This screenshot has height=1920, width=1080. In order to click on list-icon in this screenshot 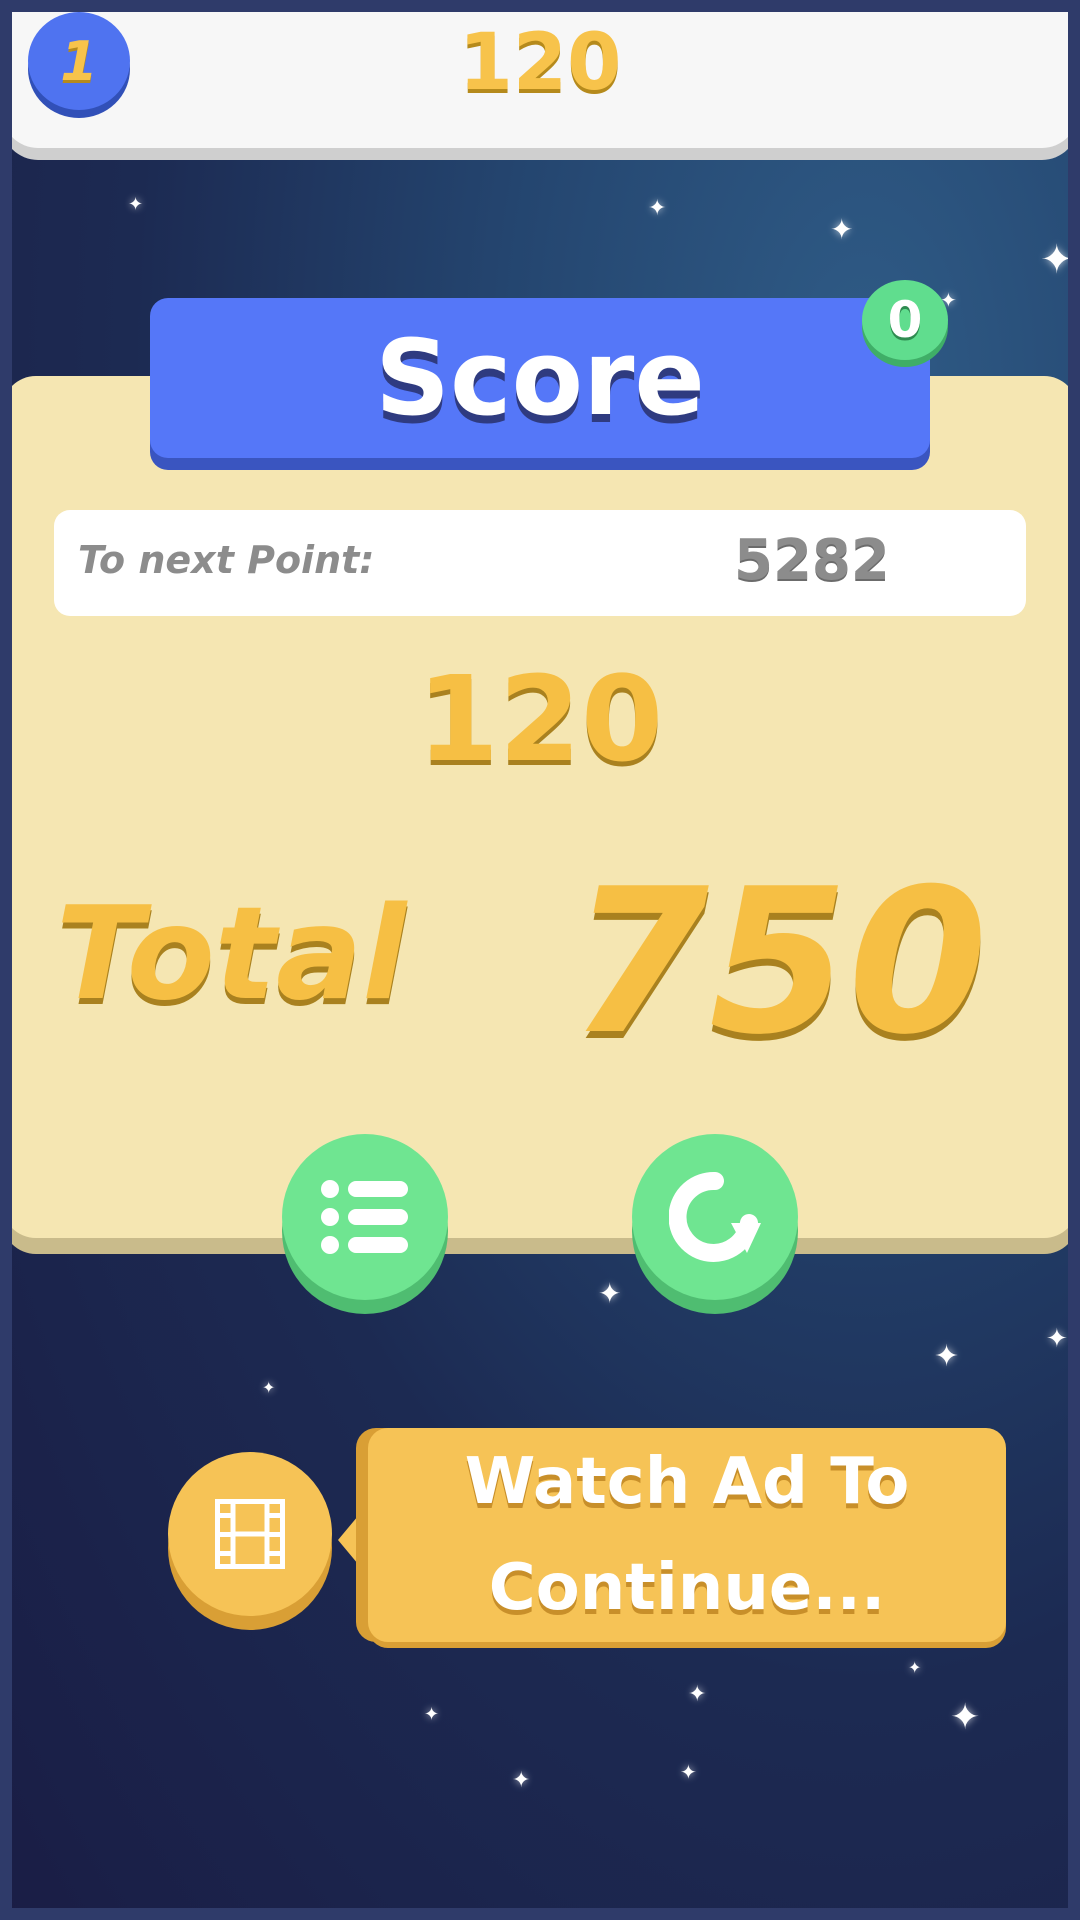, I will do `click(364, 1217)`.